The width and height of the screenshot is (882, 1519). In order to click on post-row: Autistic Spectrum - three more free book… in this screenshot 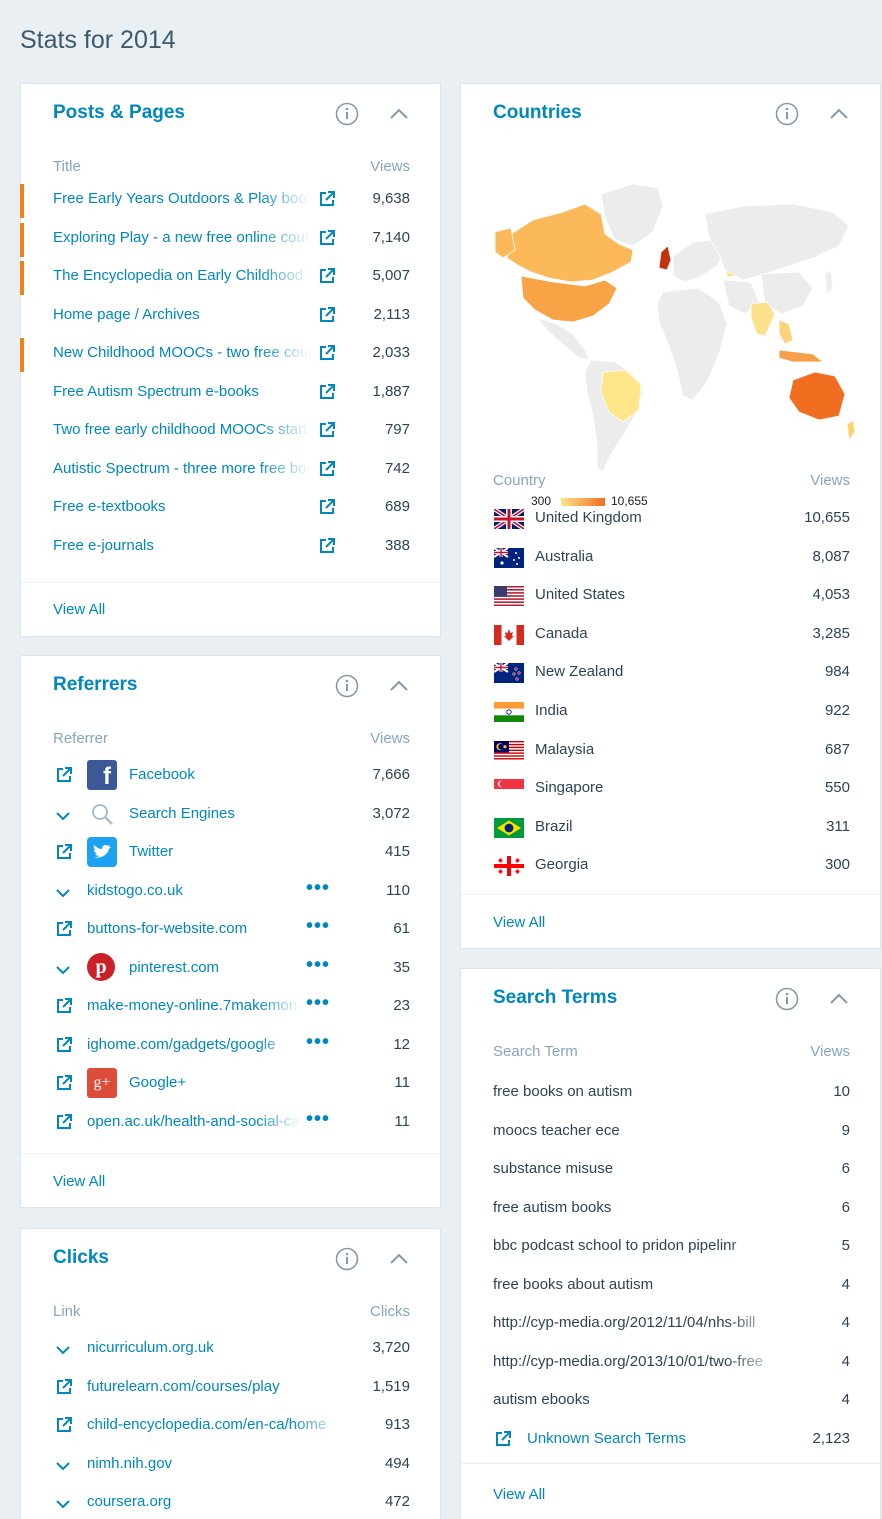, I will do `click(230, 469)`.